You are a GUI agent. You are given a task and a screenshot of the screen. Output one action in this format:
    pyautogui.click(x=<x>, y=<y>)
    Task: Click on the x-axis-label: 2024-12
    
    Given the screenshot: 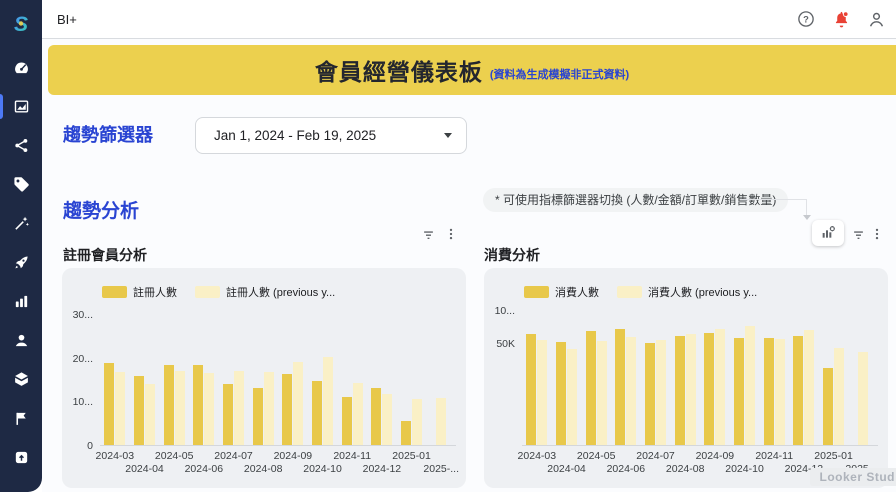 What is the action you would take?
    pyautogui.click(x=382, y=469)
    